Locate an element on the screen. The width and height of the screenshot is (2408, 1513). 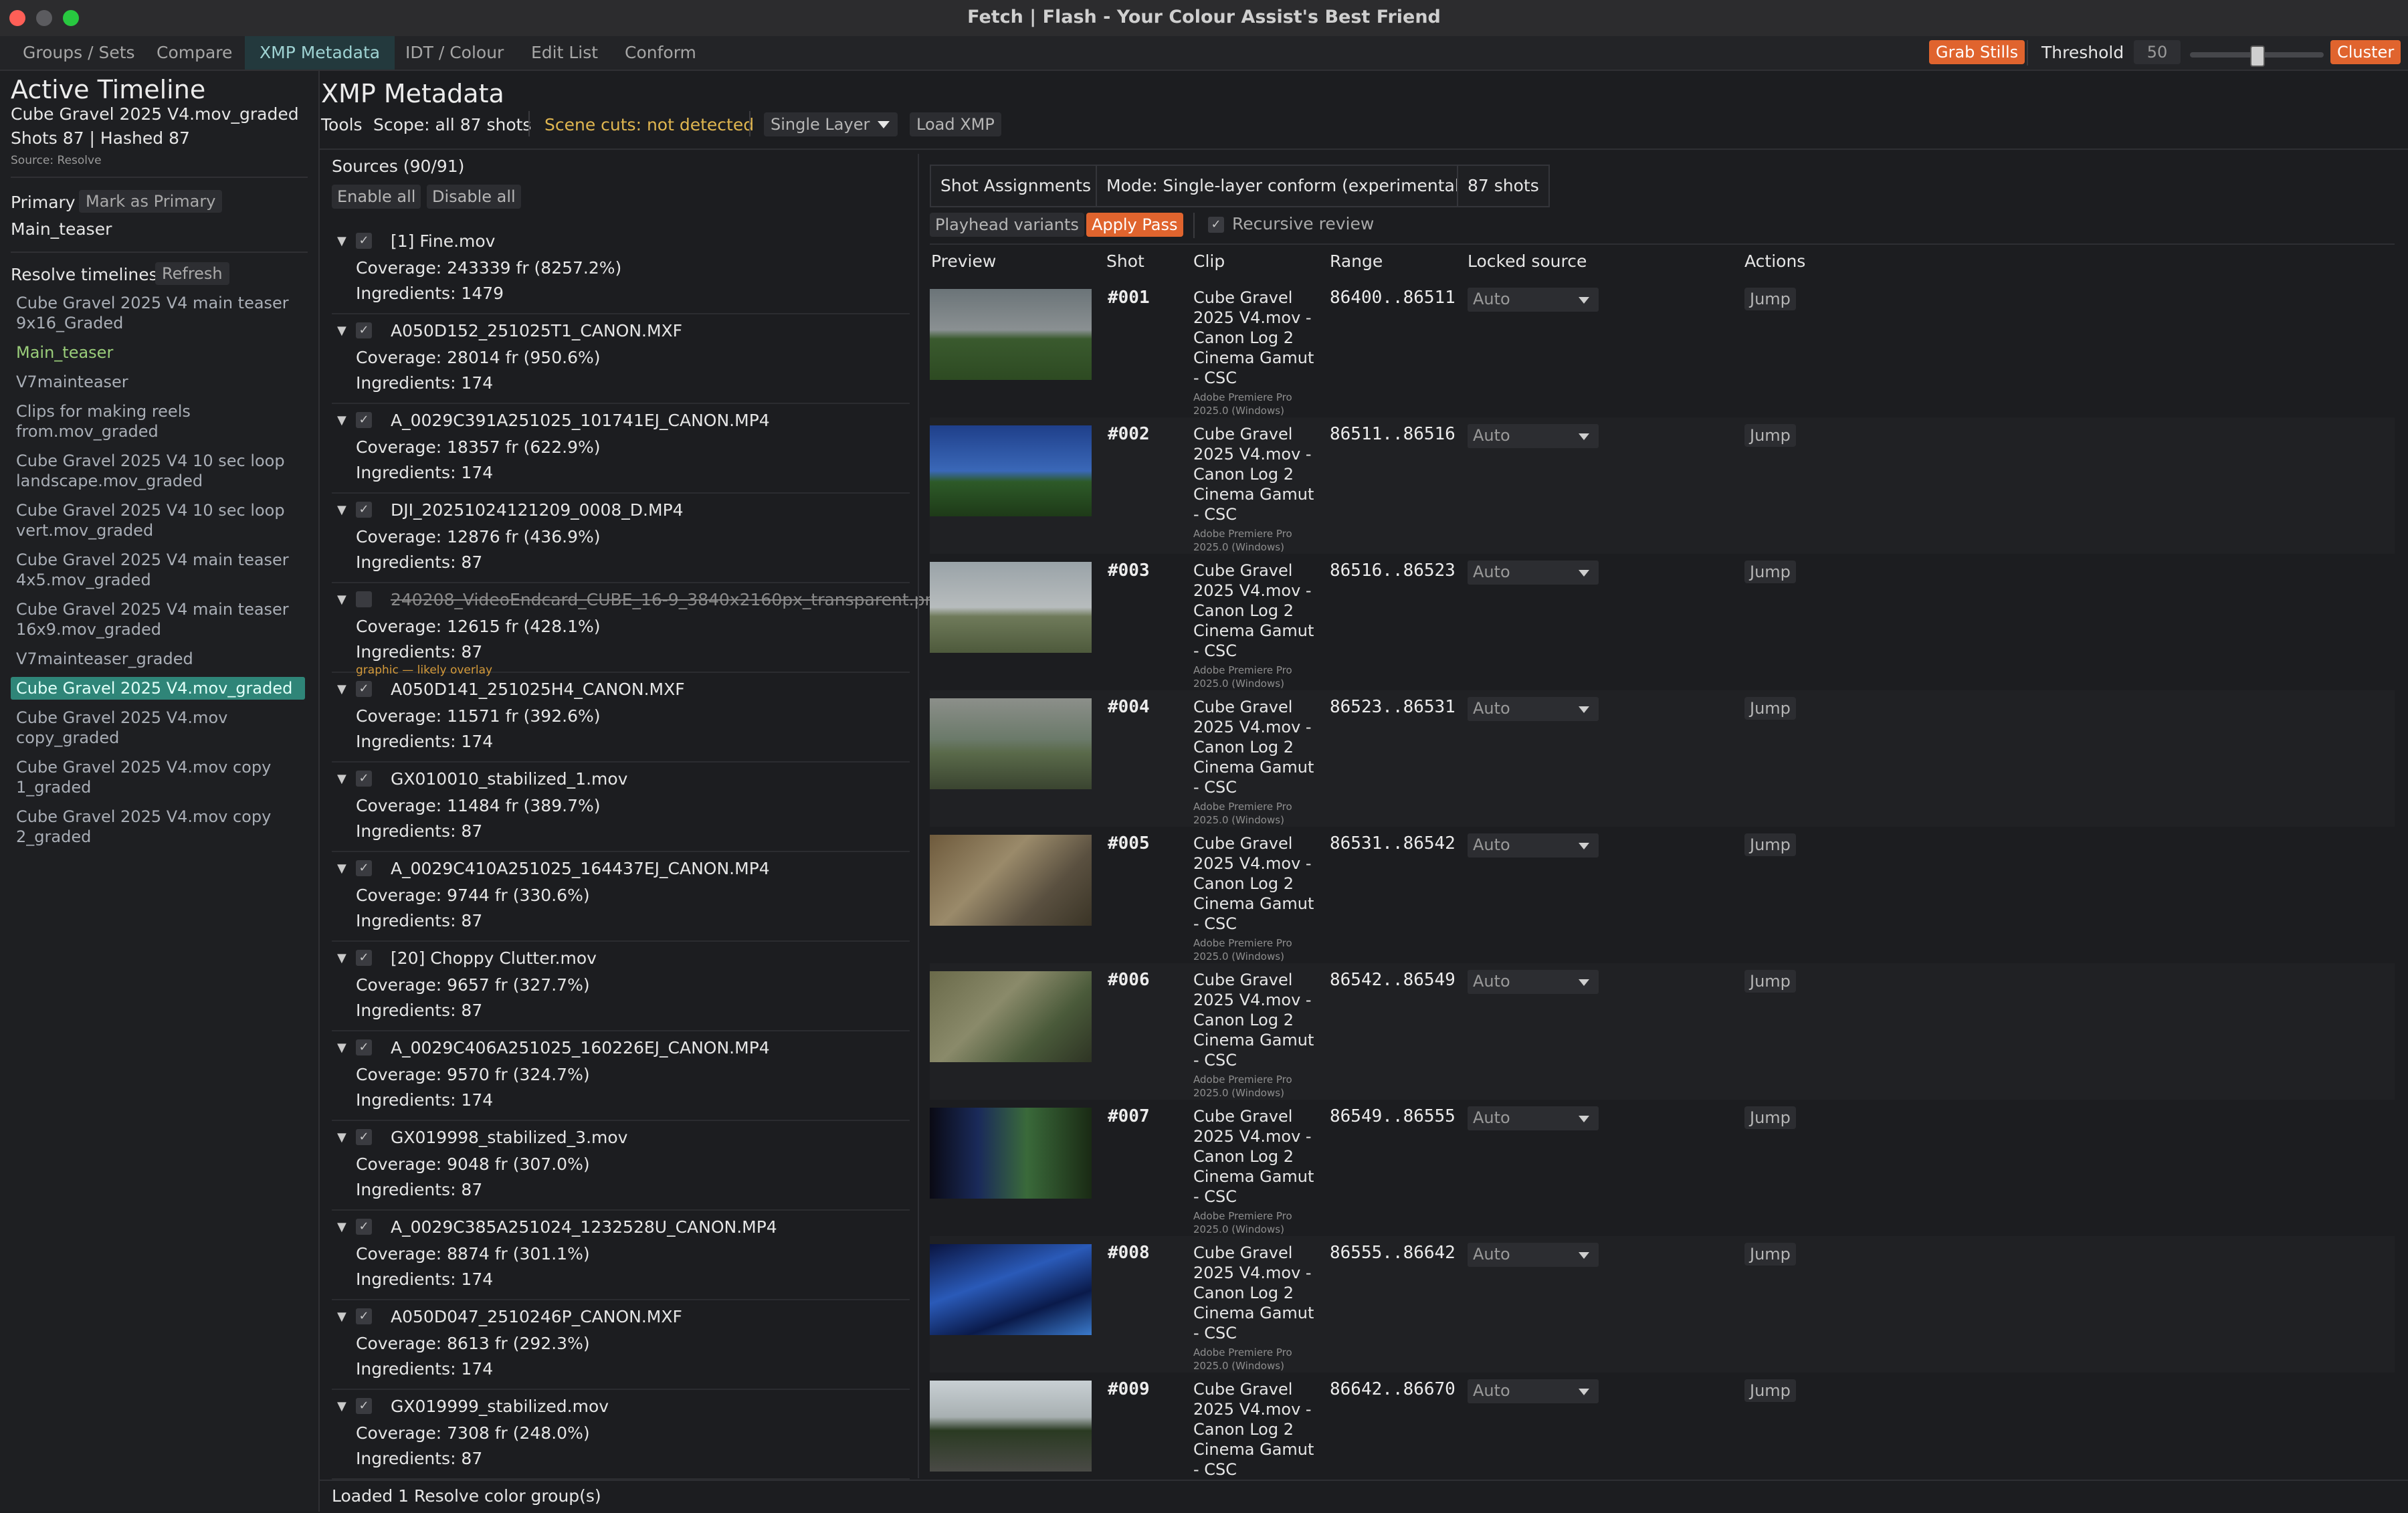
timeline-item: Cube Gravel 2025 V4.mov copy 1_graded is located at coordinates (158, 777).